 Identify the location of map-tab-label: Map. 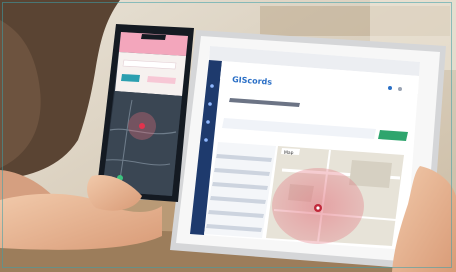
(289, 153).